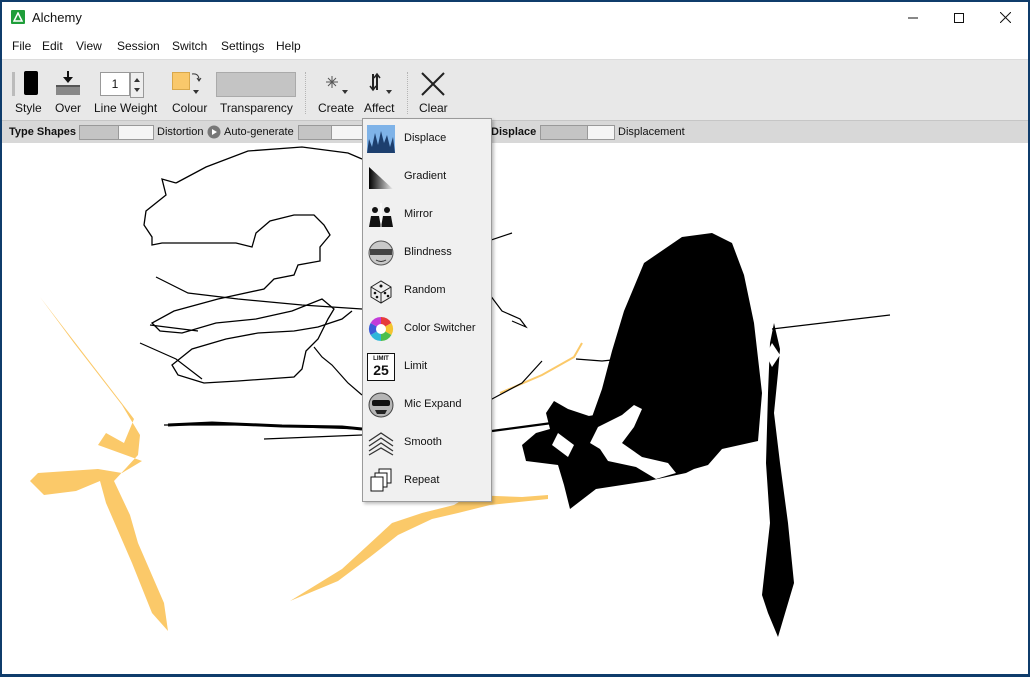 The width and height of the screenshot is (1030, 677). Describe the element at coordinates (381, 480) in the screenshot. I see `repeat-icon` at that location.